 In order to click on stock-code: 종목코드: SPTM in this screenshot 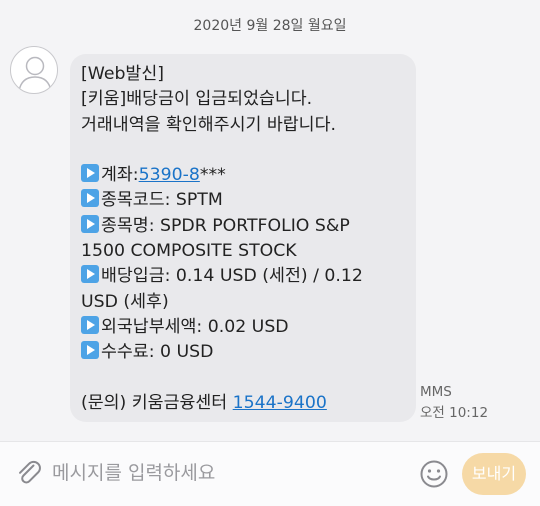, I will do `click(162, 200)`.